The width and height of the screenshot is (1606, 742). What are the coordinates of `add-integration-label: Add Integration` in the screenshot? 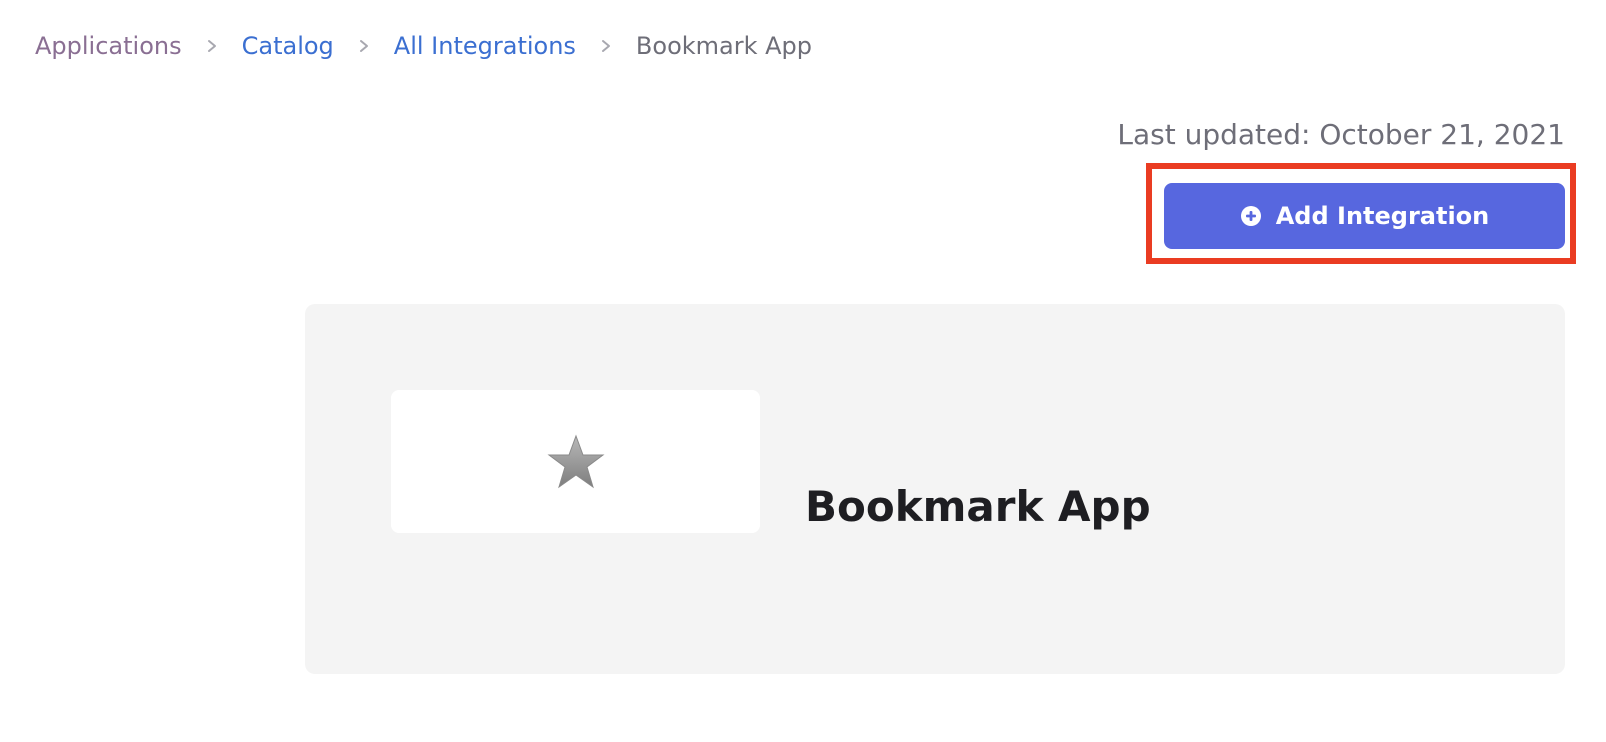 It's located at (1382, 216).